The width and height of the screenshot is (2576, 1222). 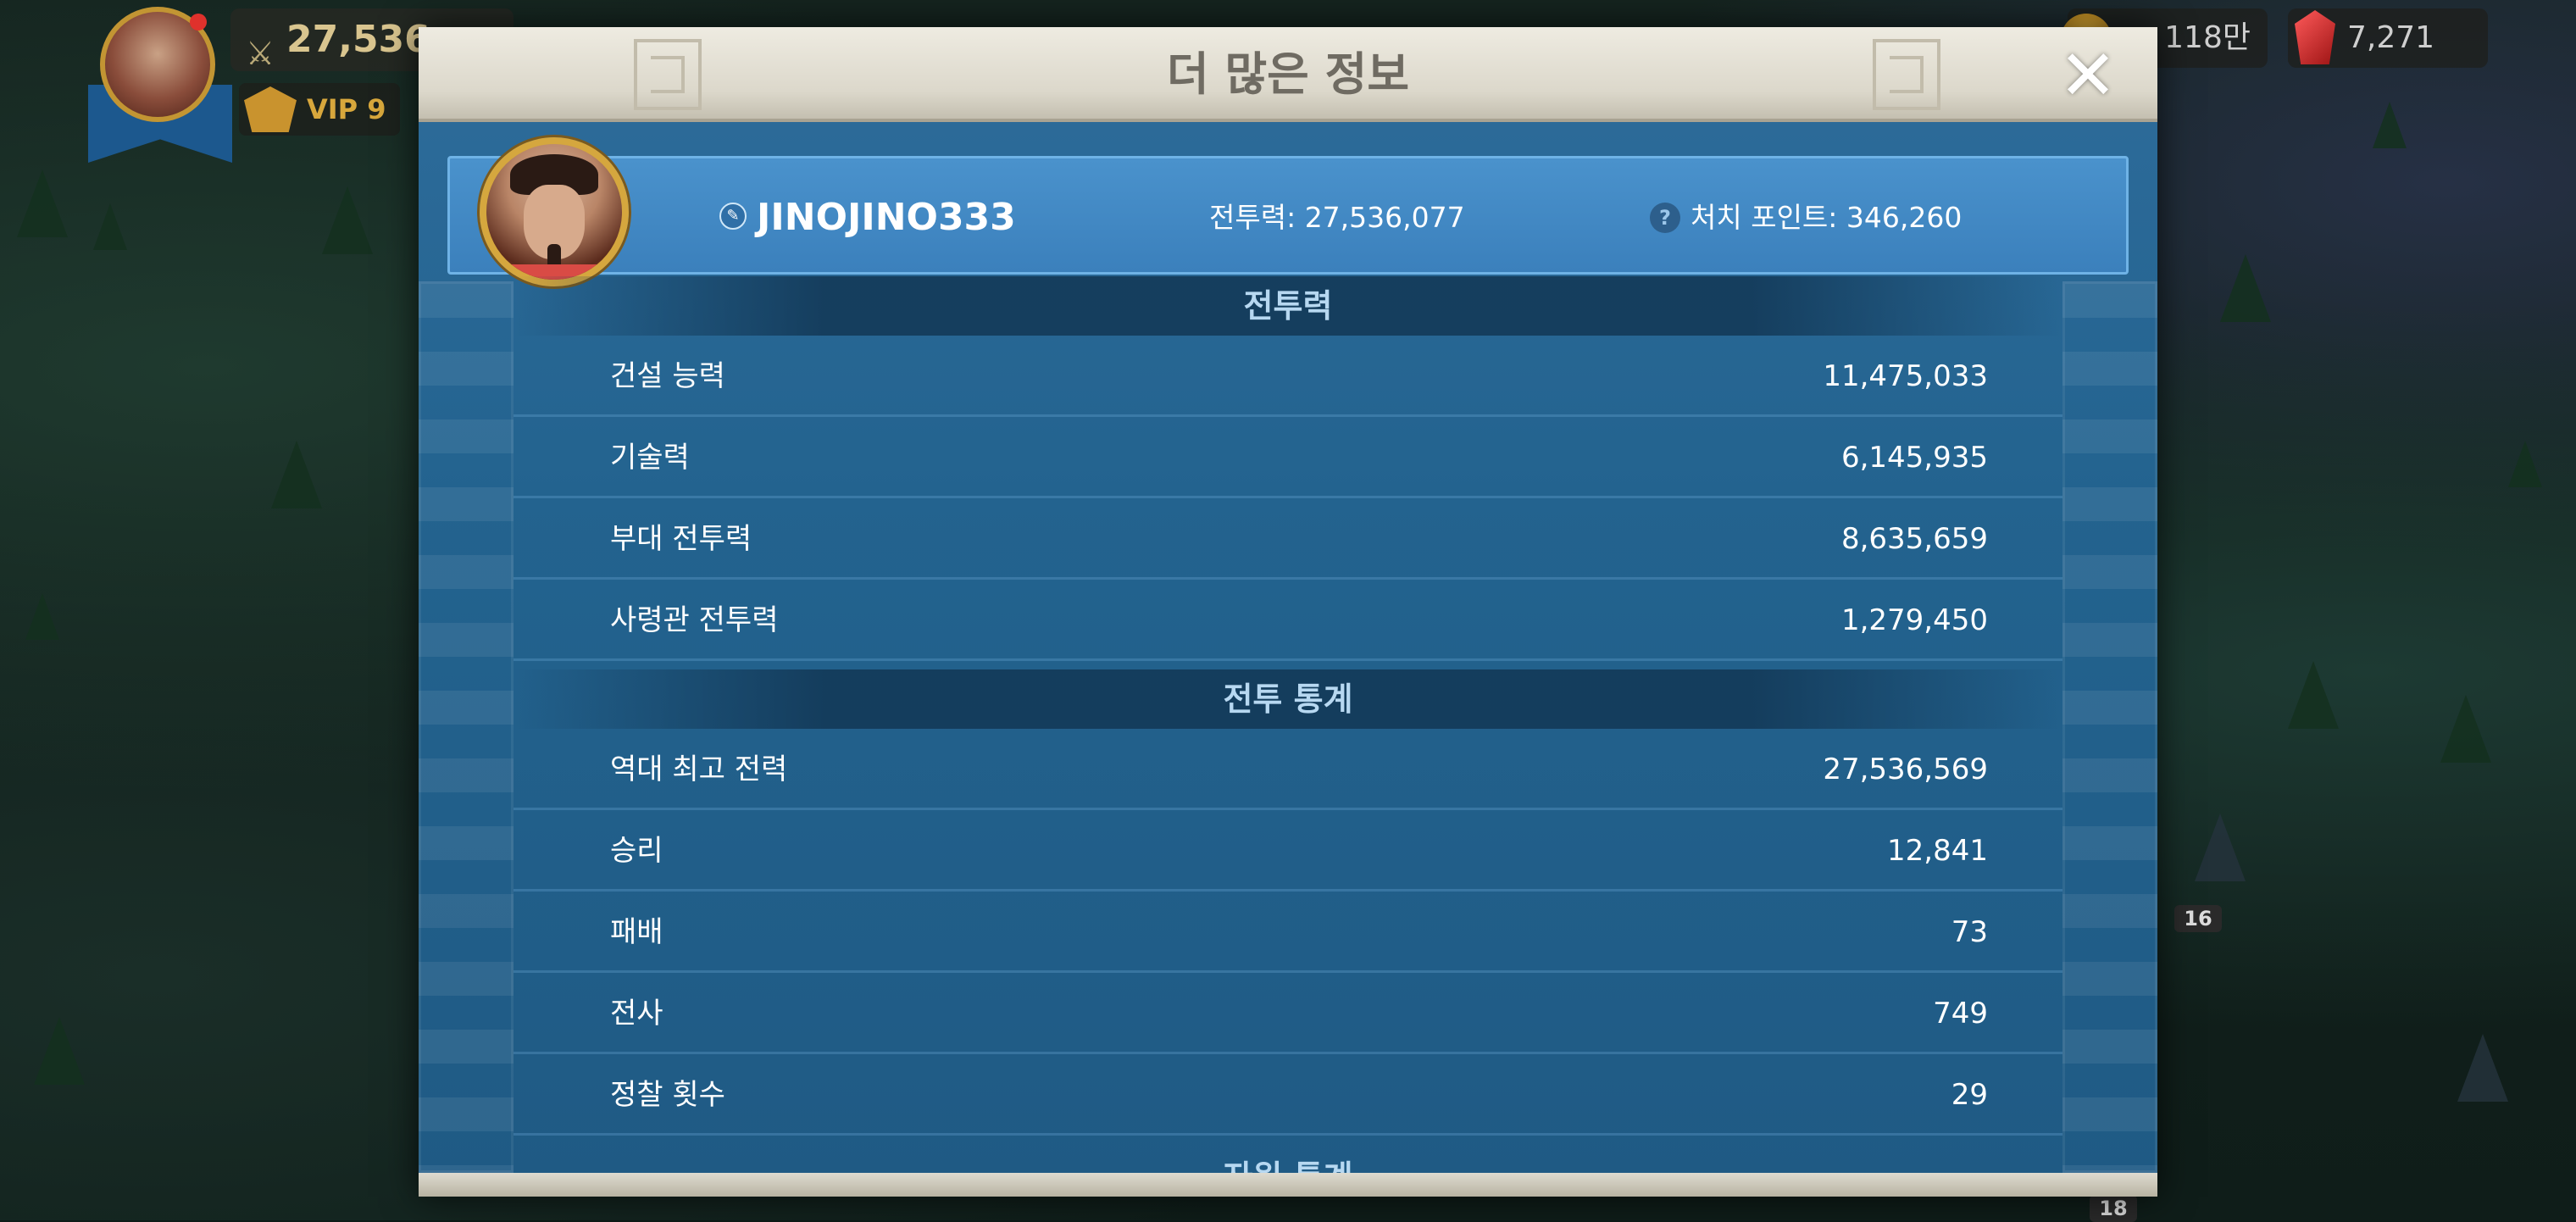 What do you see at coordinates (1288, 376) in the screenshot?
I see `table-row: 건설 능력 11,475,033` at bounding box center [1288, 376].